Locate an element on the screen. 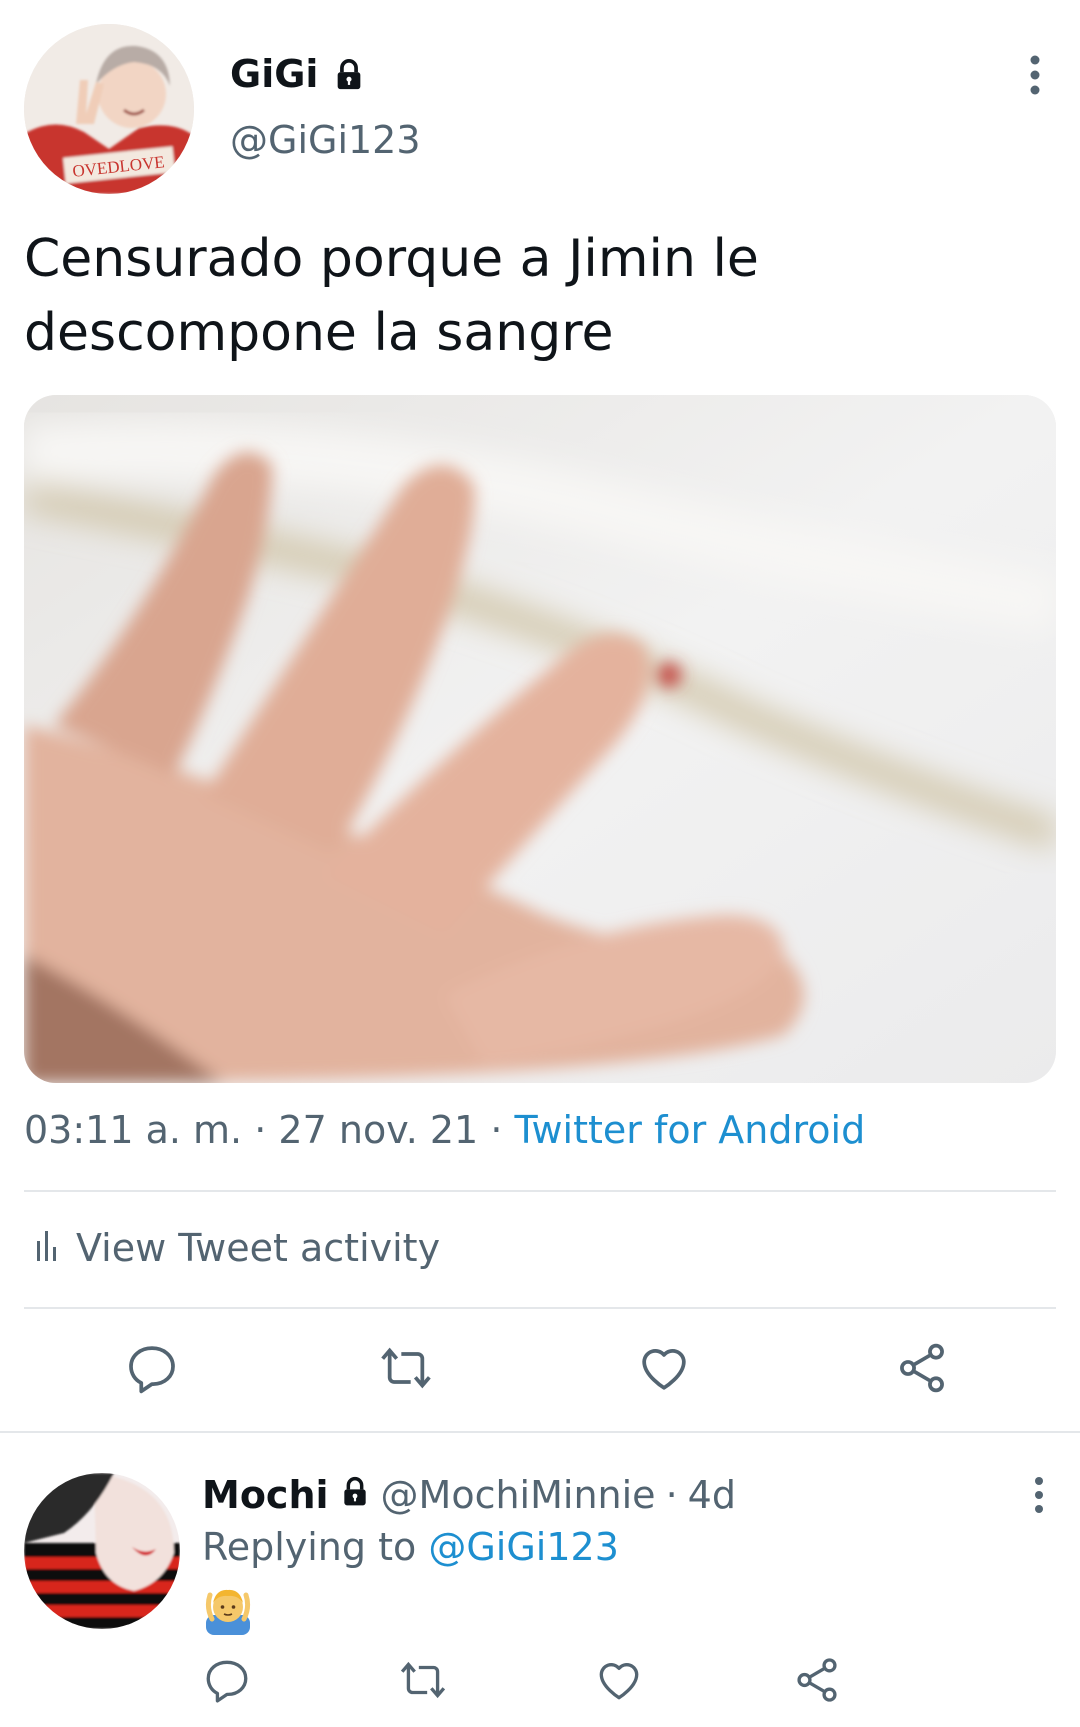  reply-age: 4d is located at coordinates (711, 1495).